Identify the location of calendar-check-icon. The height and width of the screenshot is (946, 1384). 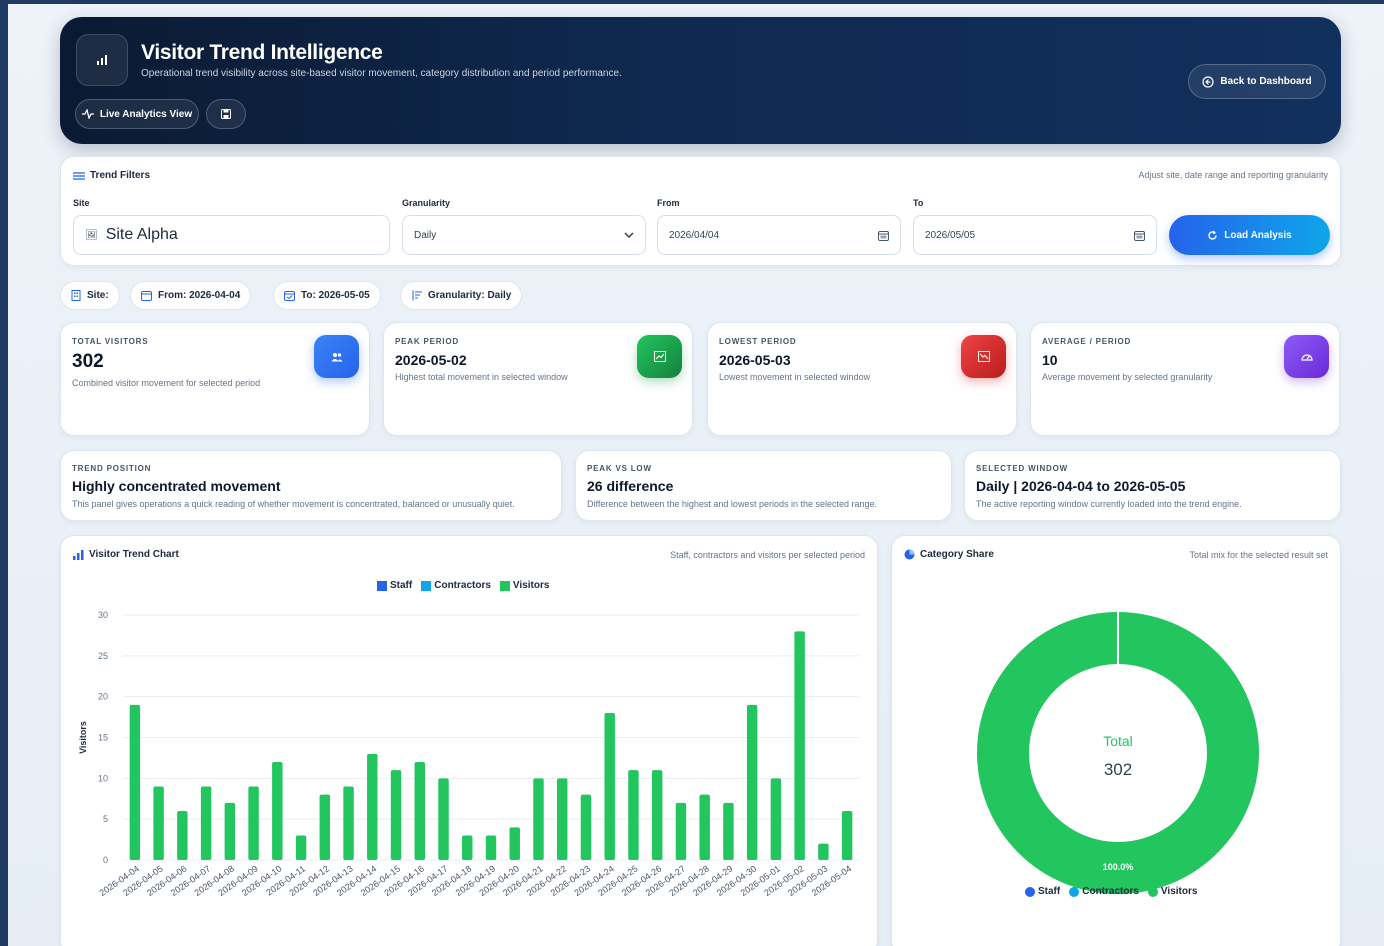
(289, 296).